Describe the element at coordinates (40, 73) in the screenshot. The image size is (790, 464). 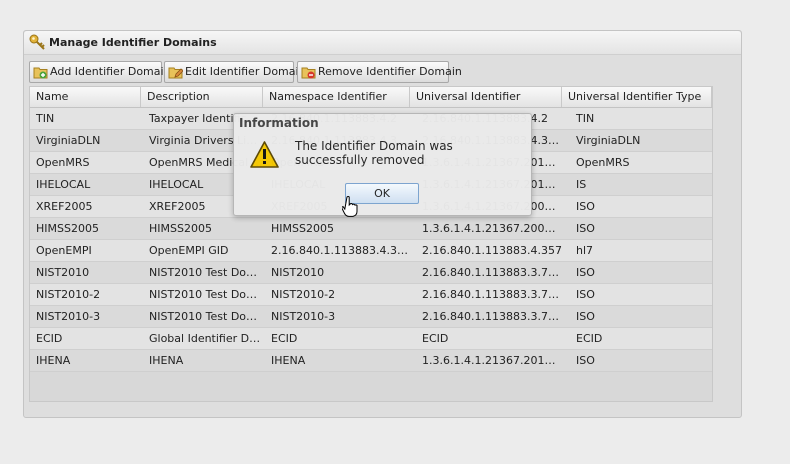
I see `folder-add-icon` at that location.